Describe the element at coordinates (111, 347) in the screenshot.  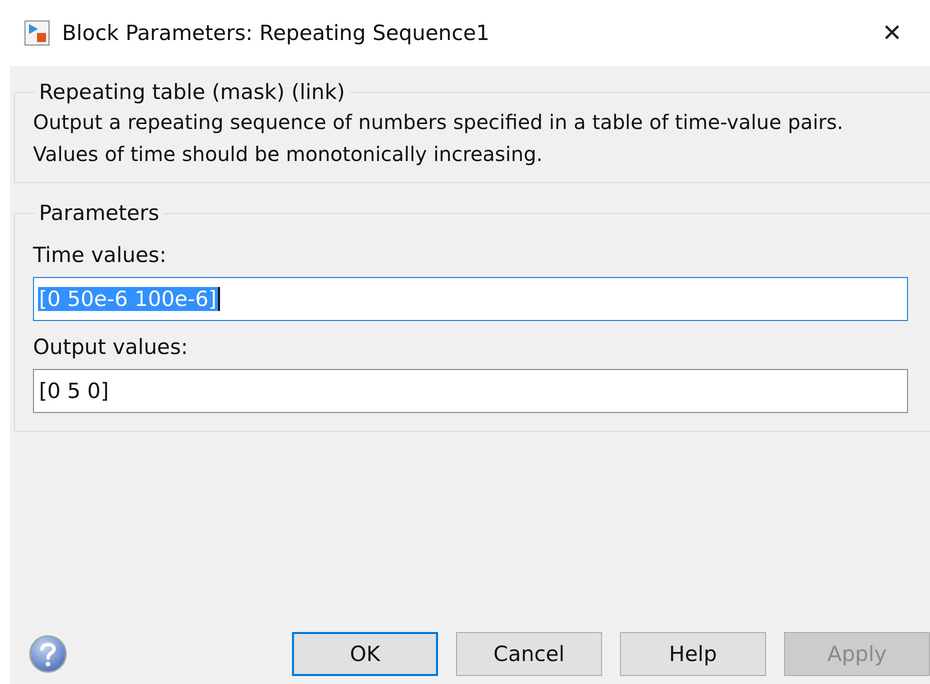
I see `field-label: Output values:` at that location.